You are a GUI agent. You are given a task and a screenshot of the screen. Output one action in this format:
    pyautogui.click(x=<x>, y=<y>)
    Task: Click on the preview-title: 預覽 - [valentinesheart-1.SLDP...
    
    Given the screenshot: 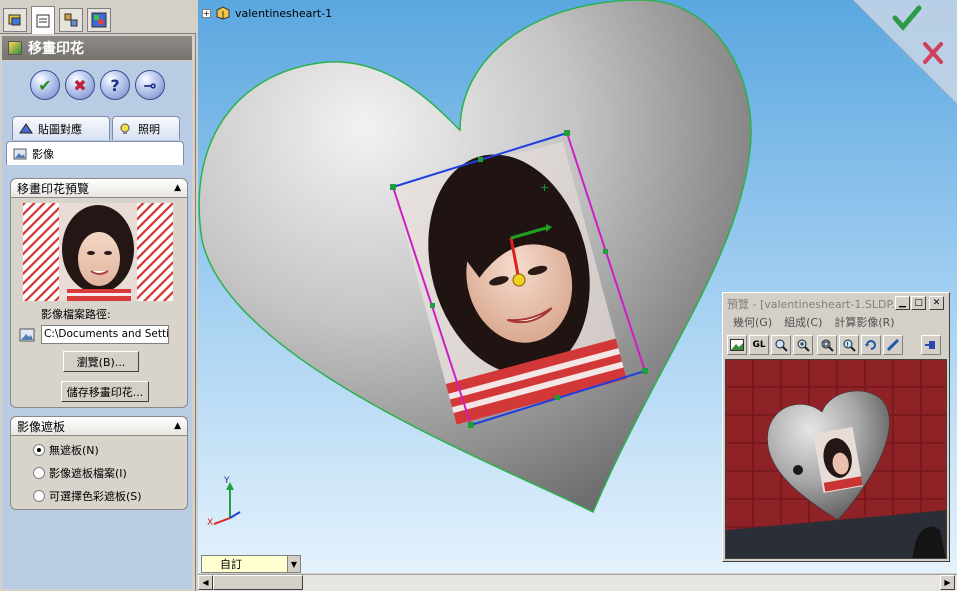 What is the action you would take?
    pyautogui.click(x=811, y=304)
    